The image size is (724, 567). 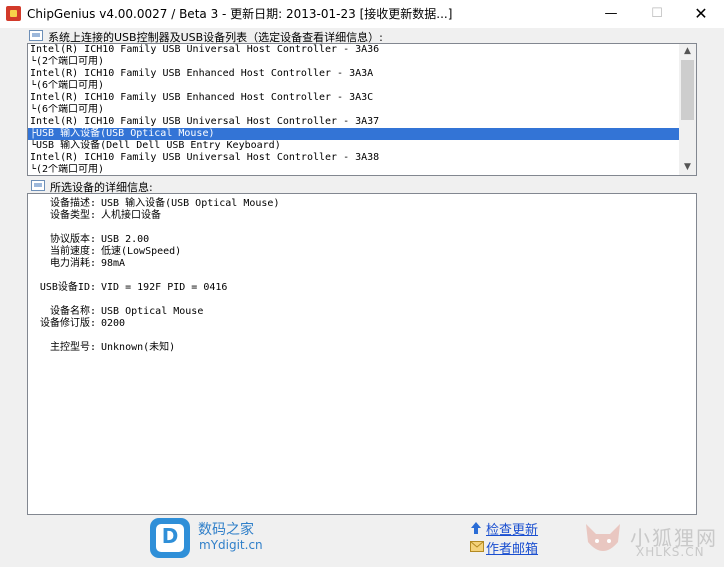 I want to click on scroll-down-button: ▼, so click(x=687, y=167).